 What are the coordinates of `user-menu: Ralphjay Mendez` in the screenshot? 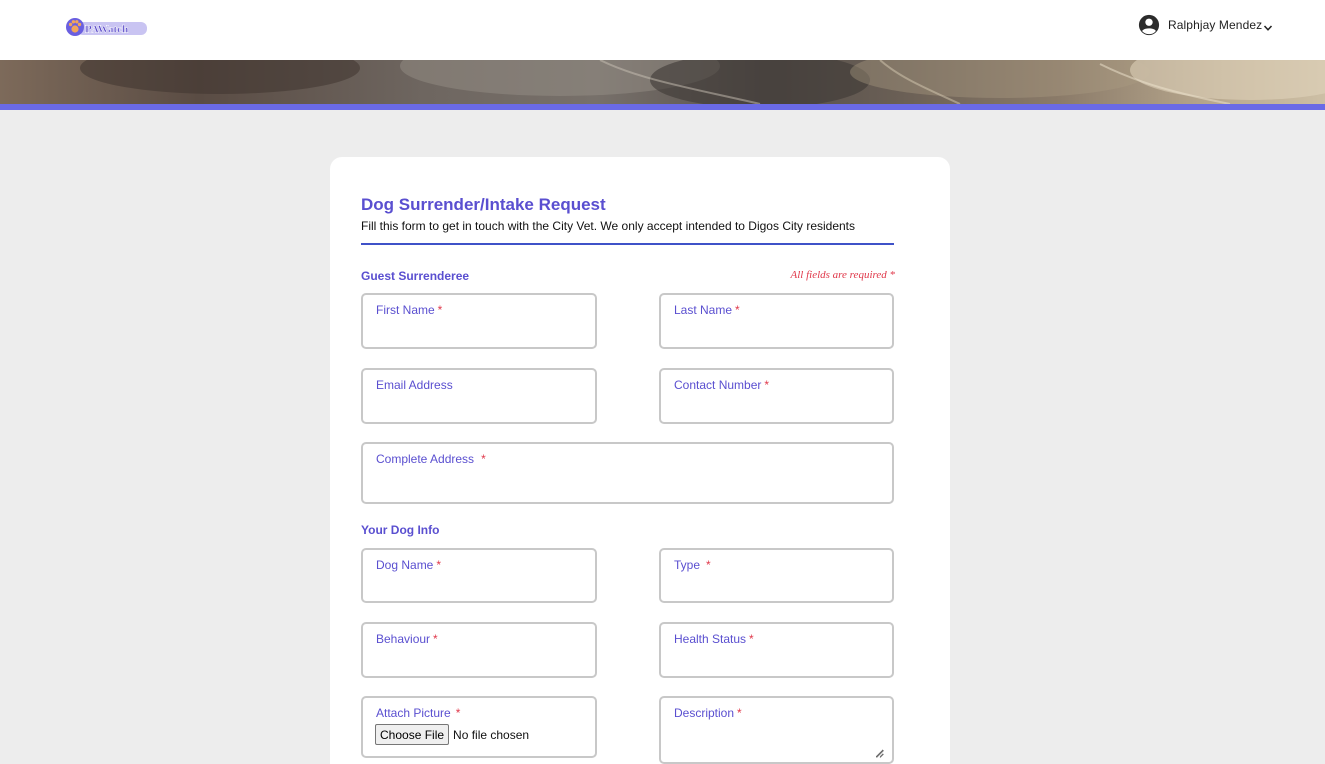 It's located at (1205, 25).